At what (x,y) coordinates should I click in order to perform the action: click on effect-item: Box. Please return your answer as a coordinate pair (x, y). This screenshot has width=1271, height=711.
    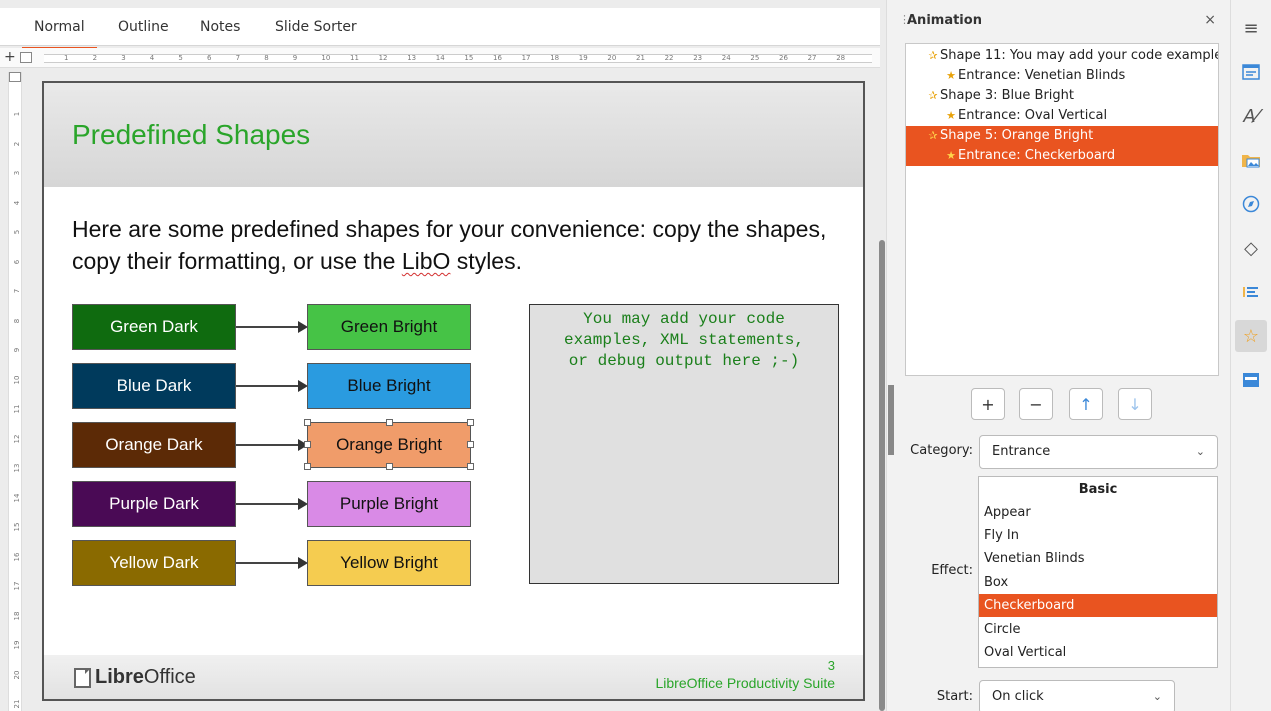
    Looking at the image, I should click on (1098, 582).